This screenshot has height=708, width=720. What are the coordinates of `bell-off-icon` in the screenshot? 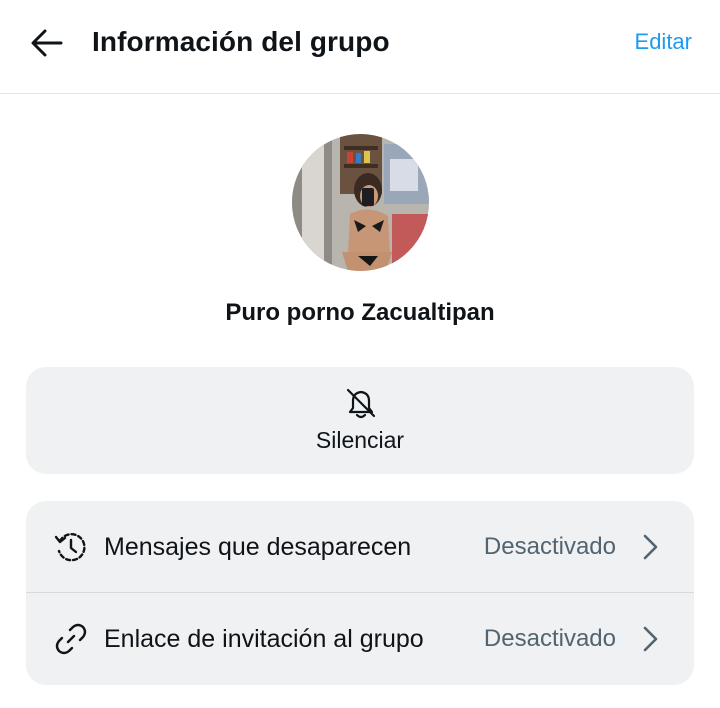 It's located at (361, 403).